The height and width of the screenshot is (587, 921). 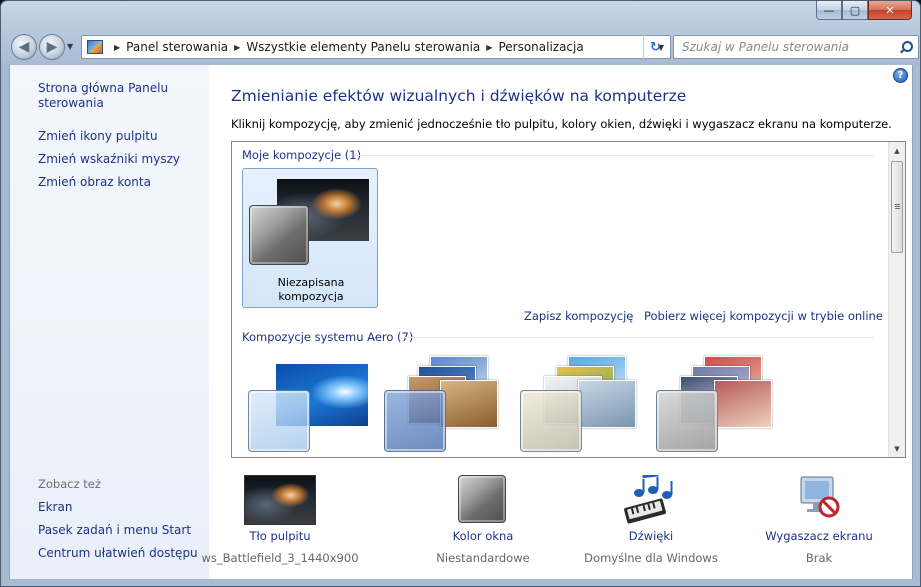 What do you see at coordinates (897, 448) in the screenshot?
I see `scroll-down-icon: ▼` at bounding box center [897, 448].